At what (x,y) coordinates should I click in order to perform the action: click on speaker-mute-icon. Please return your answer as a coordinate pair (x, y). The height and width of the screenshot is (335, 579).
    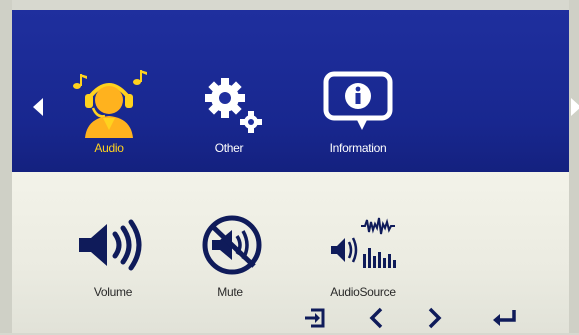
    Looking at the image, I should click on (232, 245).